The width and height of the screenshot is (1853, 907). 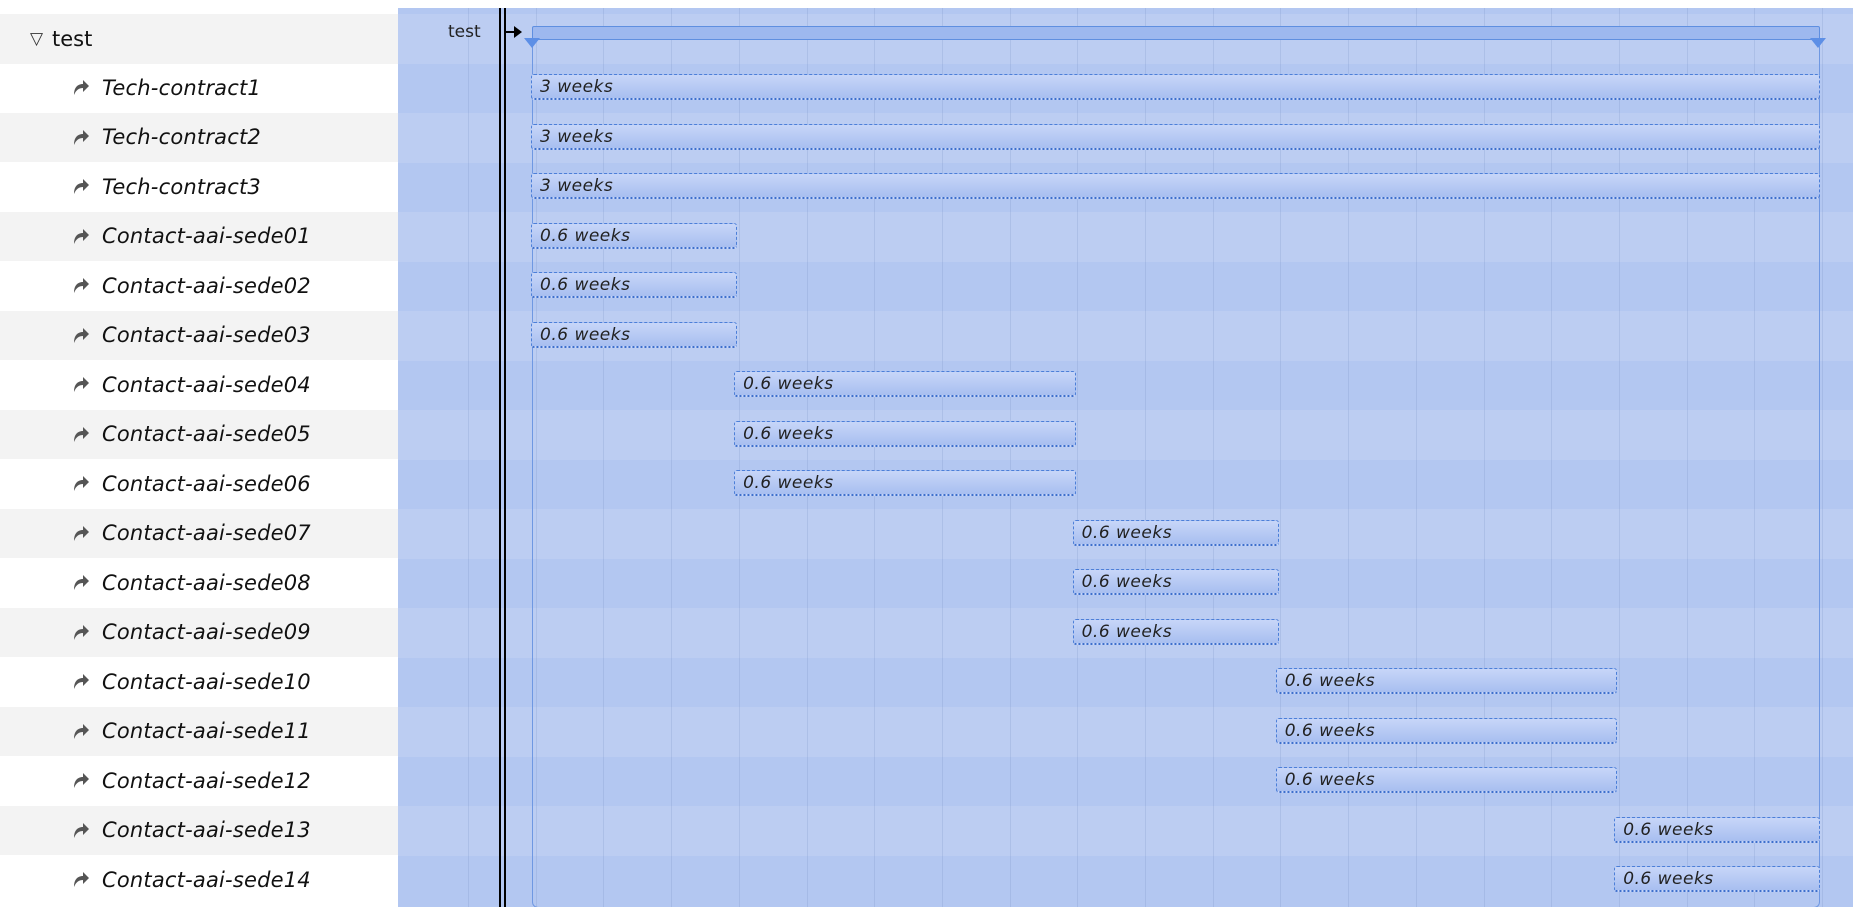 What do you see at coordinates (206, 236) in the screenshot?
I see `task-name: Contact-aai-sede01` at bounding box center [206, 236].